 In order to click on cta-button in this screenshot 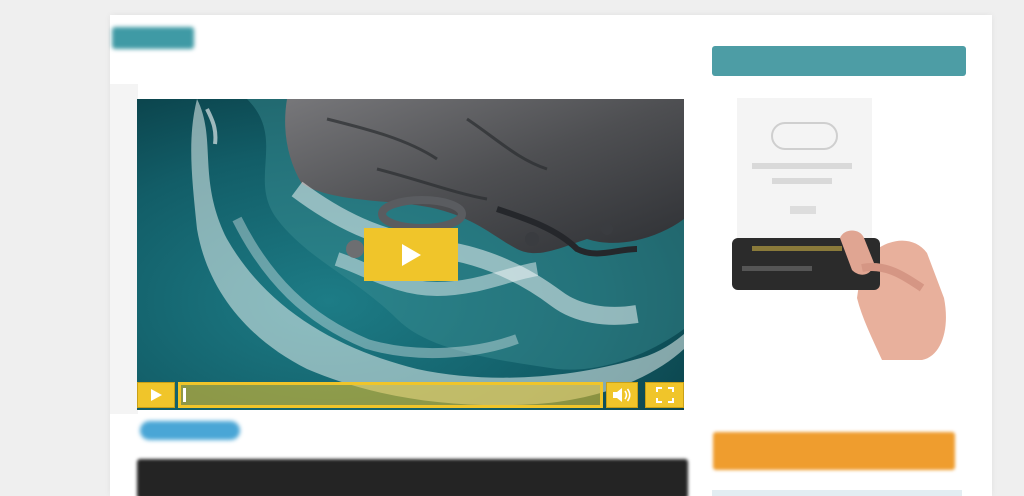, I will do `click(834, 451)`.